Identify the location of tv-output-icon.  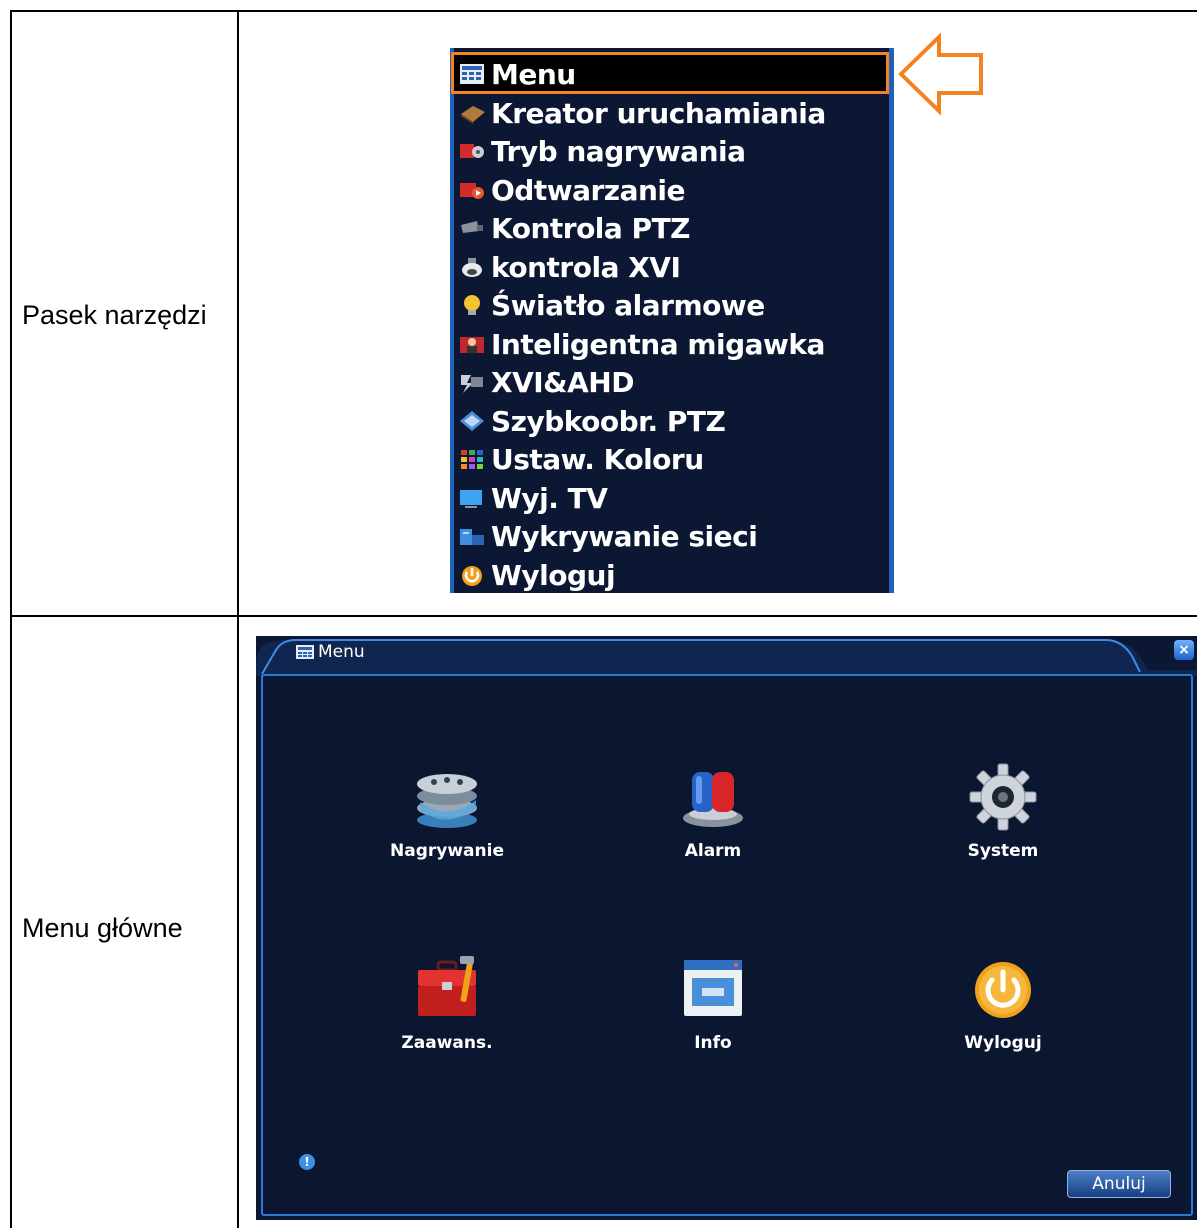
(471, 499).